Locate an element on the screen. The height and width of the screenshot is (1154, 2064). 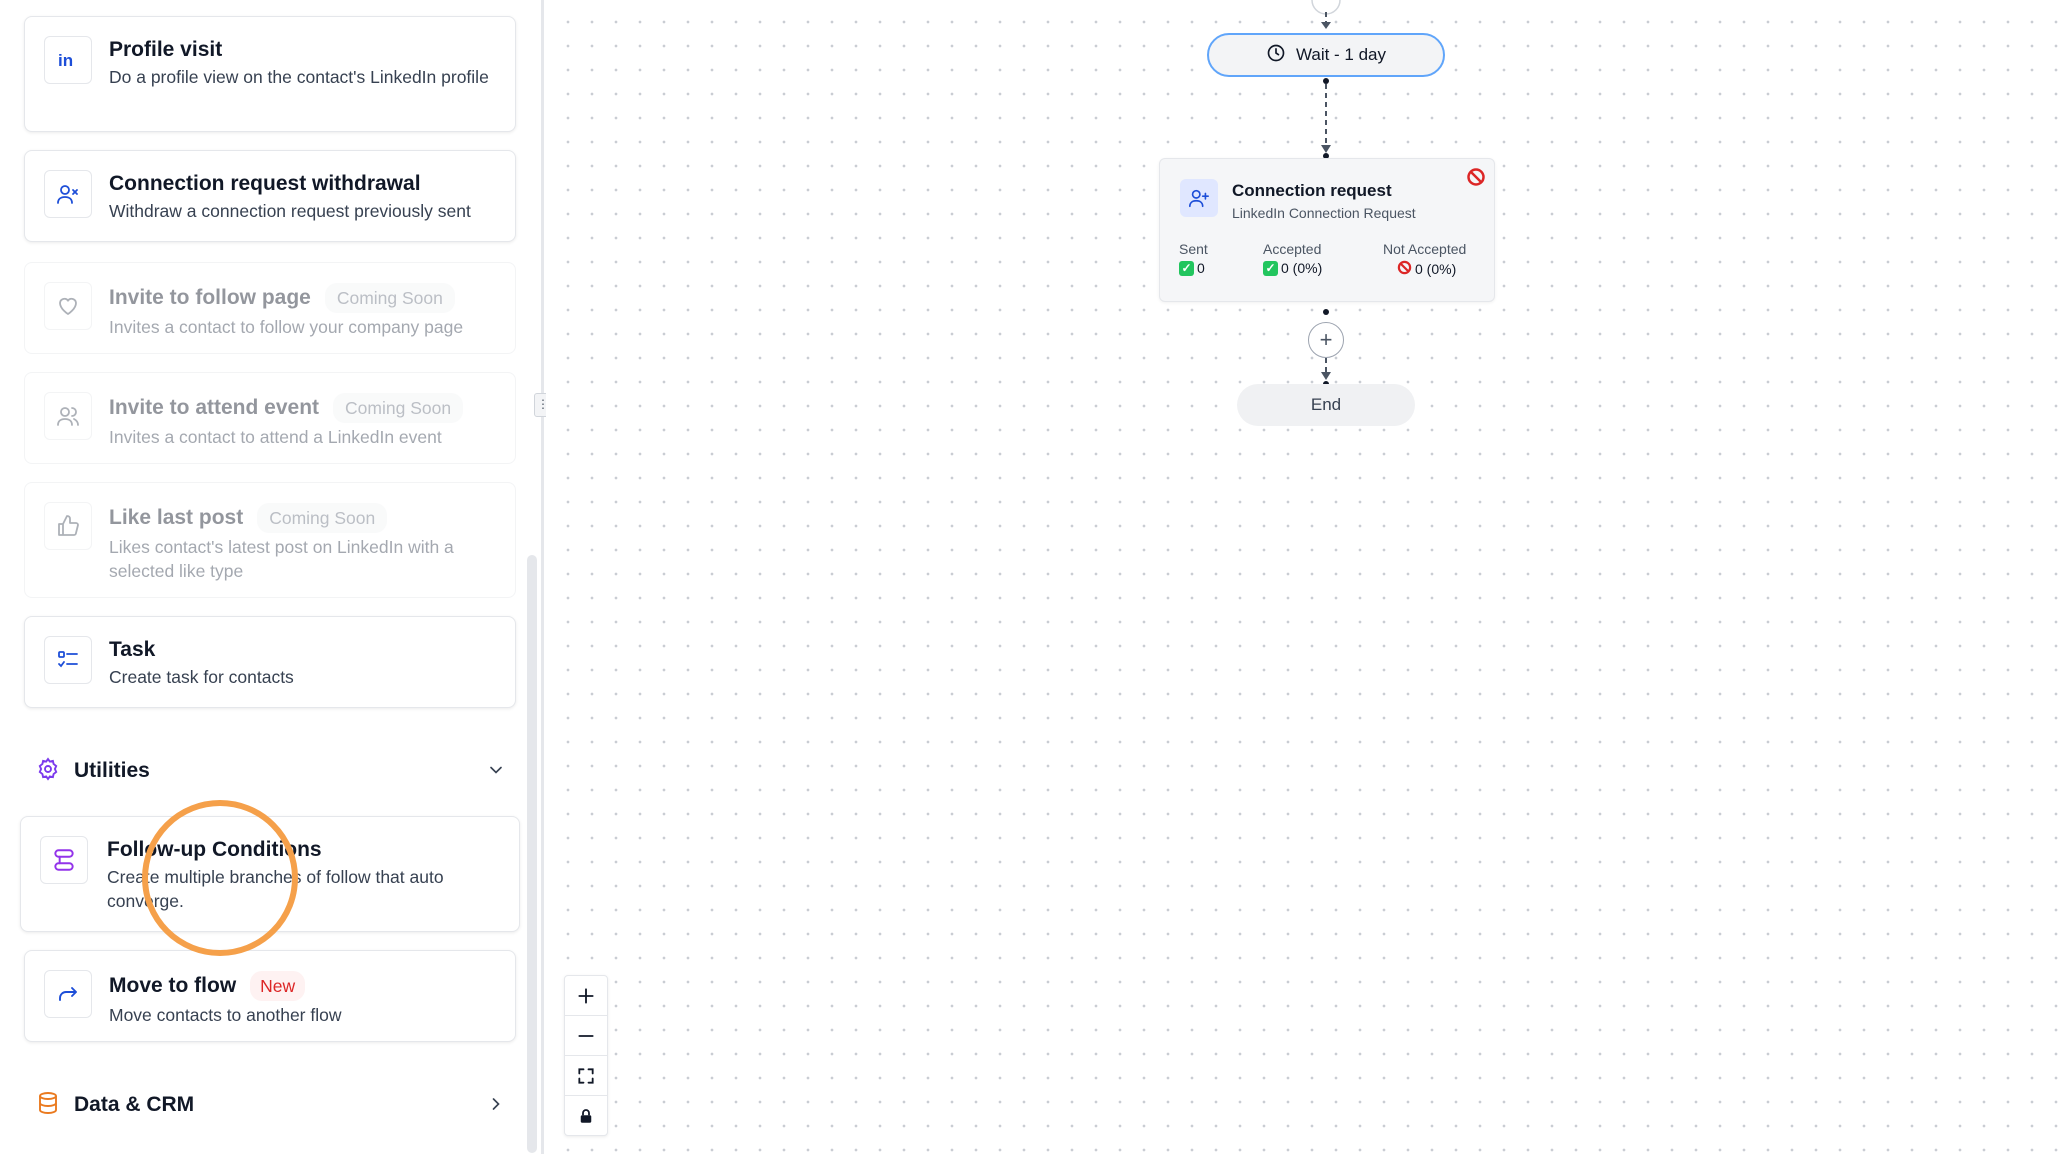
zoom-out-button is located at coordinates (586, 1036).